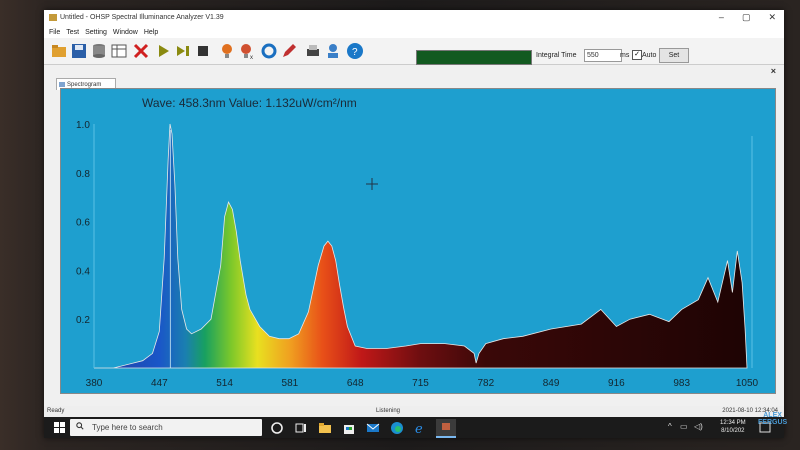  I want to click on save-icon, so click(79, 51).